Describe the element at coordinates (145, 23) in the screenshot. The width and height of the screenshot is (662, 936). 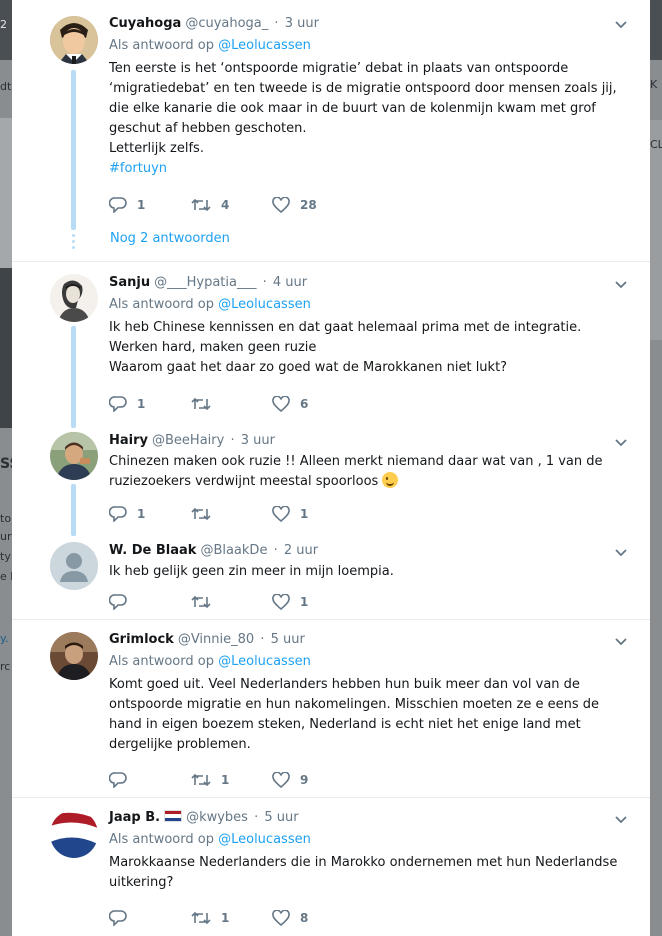
I see `display-name: Cuyahoga` at that location.